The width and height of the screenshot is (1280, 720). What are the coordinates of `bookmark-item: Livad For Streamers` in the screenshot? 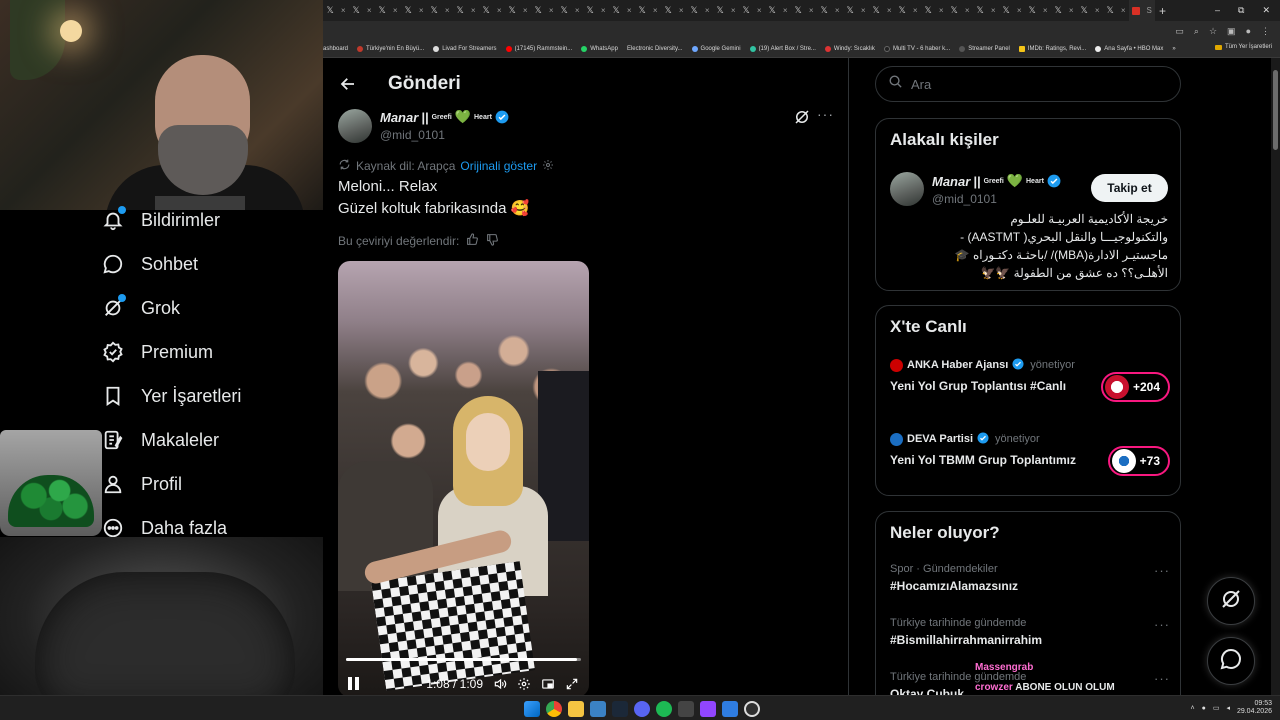 It's located at (465, 49).